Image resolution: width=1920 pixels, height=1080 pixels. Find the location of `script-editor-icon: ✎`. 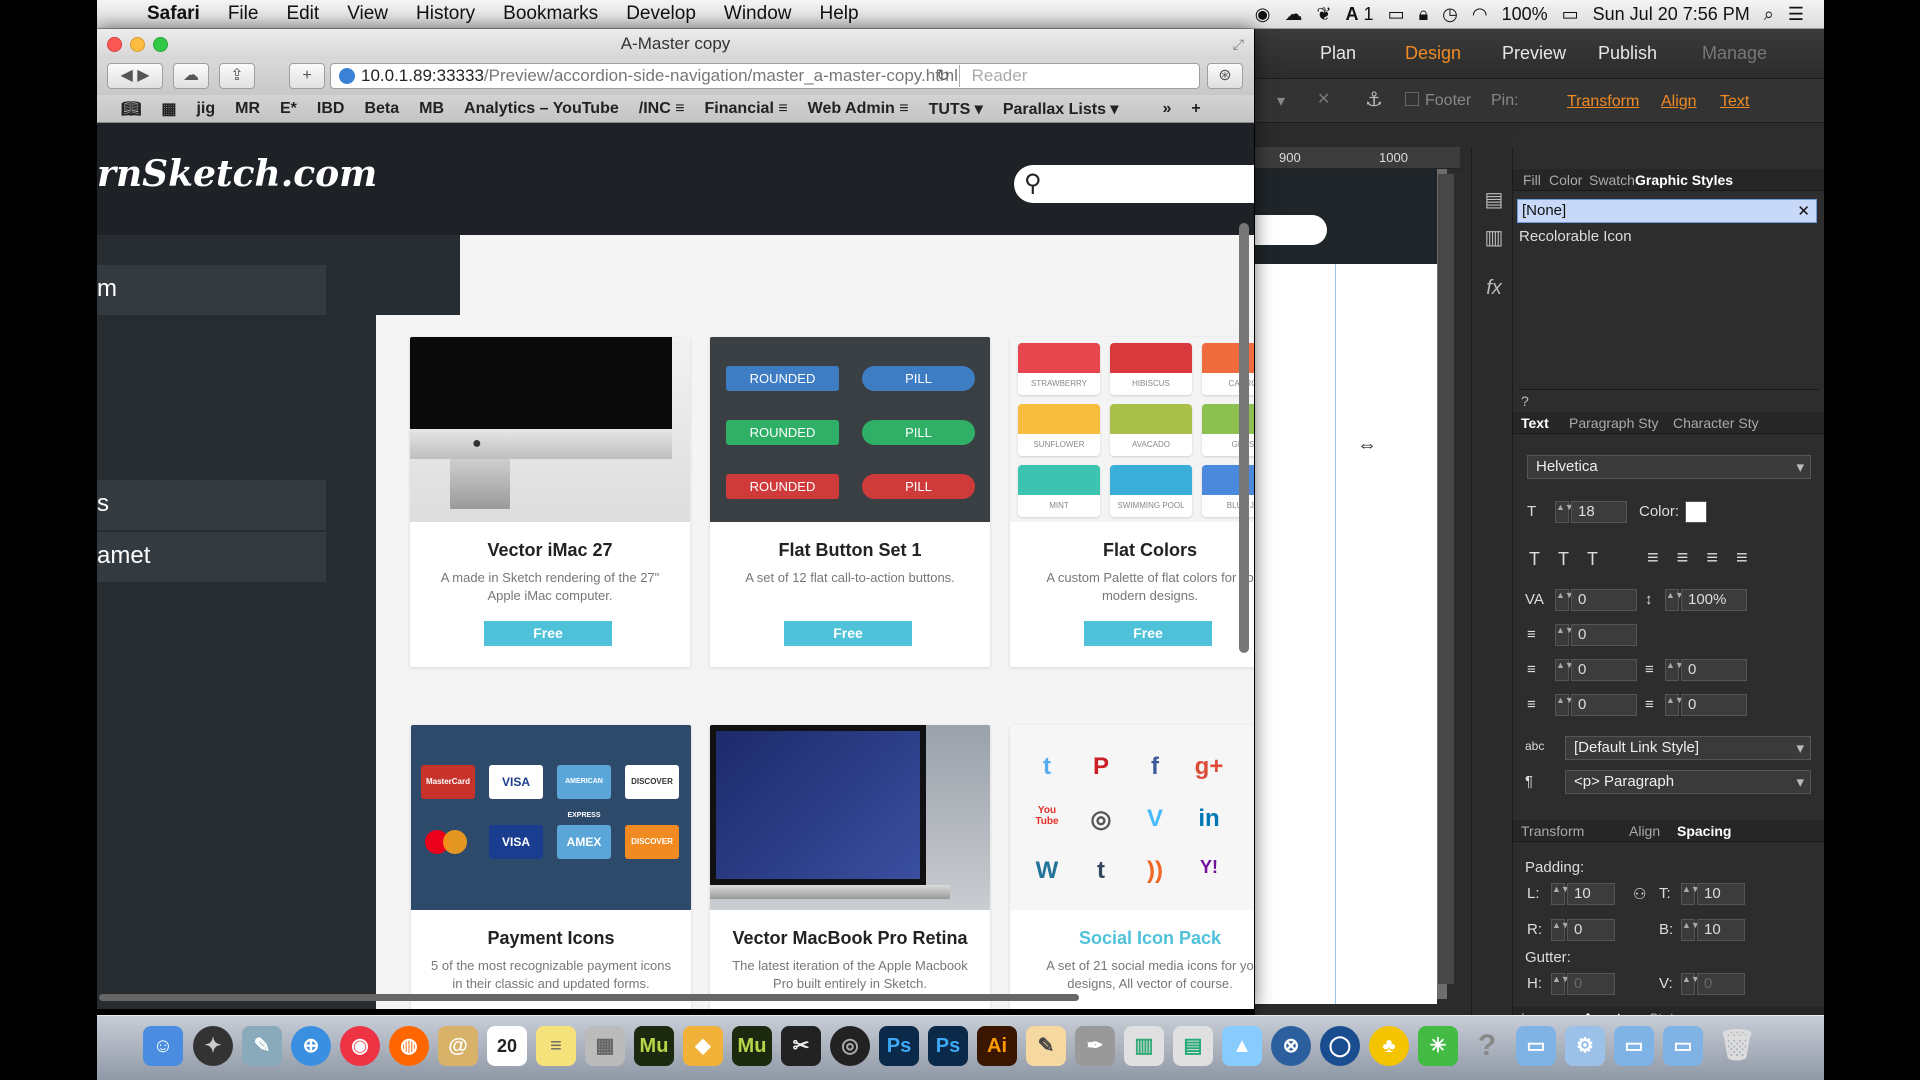

script-editor-icon: ✎ is located at coordinates (1046, 1046).